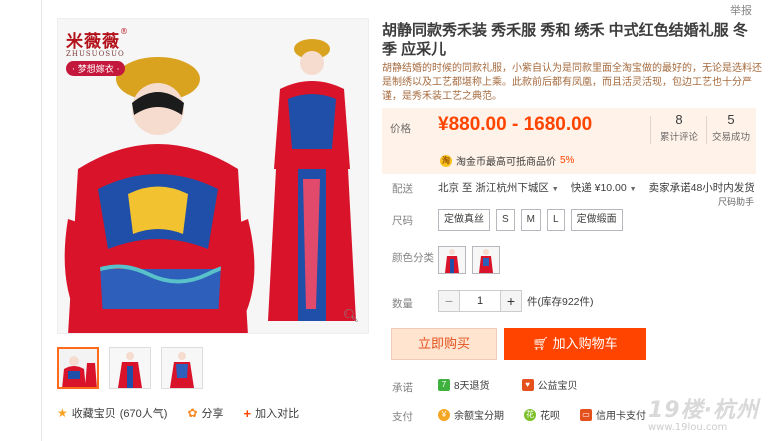 Image resolution: width=780 pixels, height=441 pixels. I want to click on quantity-input: 1, so click(480, 301).